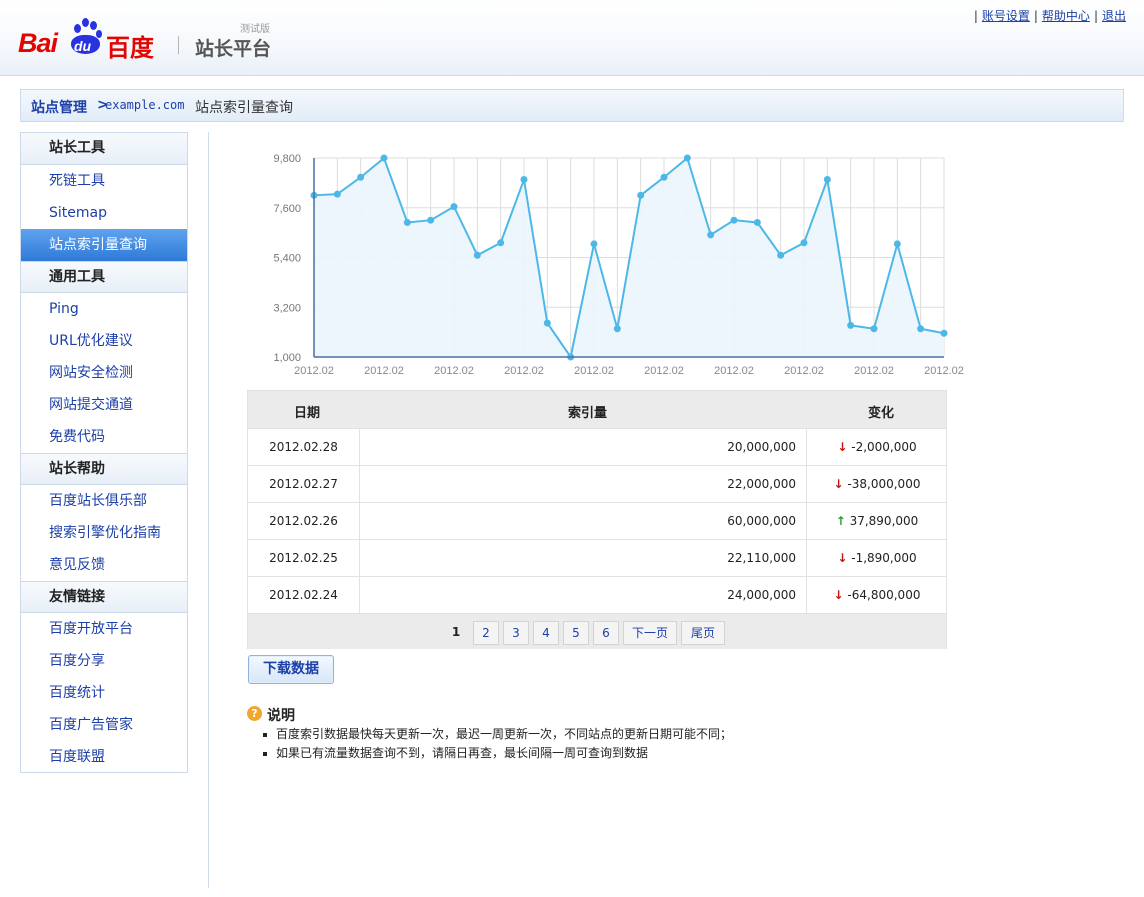  Describe the element at coordinates (884, 595) in the screenshot. I see `change-value: -64,800,000` at that location.